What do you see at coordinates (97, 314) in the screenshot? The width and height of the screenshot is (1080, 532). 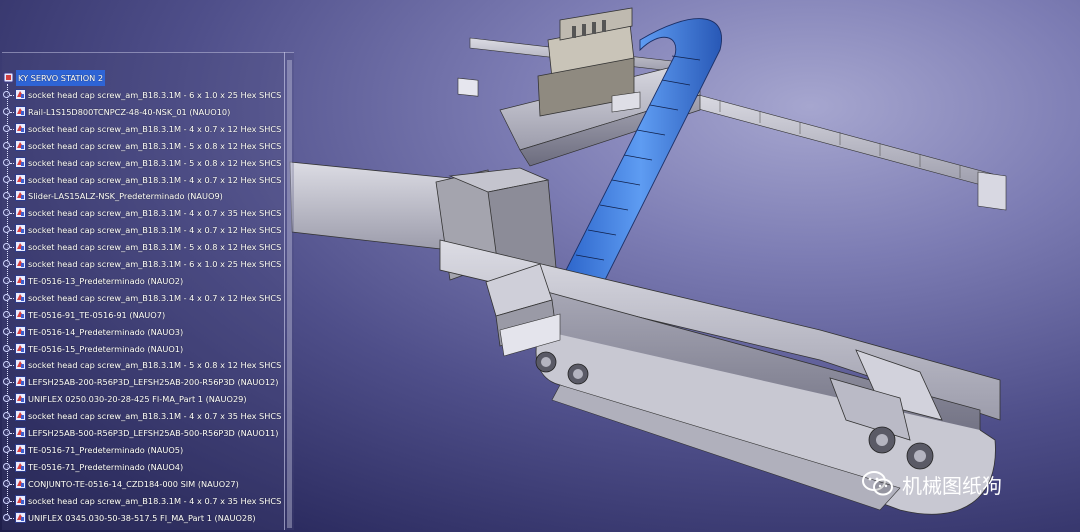 I see `tree-node-label: TE-0516-91_TE-0516-91 (NAUO7)` at bounding box center [97, 314].